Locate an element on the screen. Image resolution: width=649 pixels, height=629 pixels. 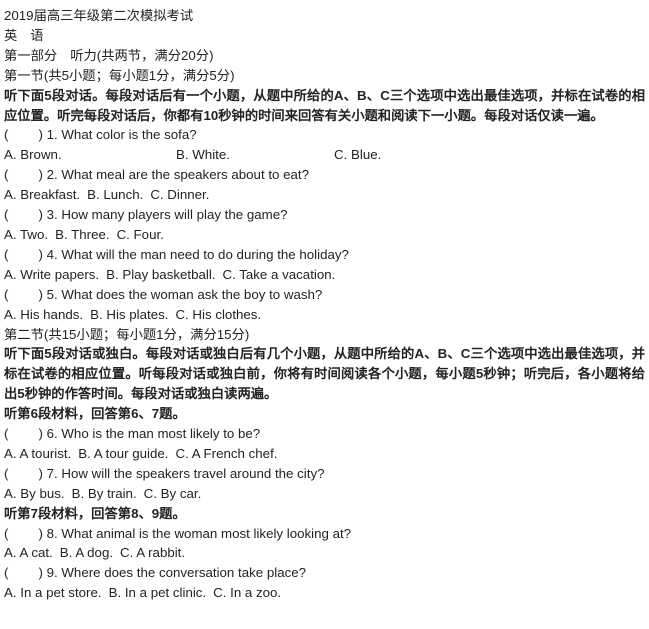
option-b: B. Three. is located at coordinates (82, 235).